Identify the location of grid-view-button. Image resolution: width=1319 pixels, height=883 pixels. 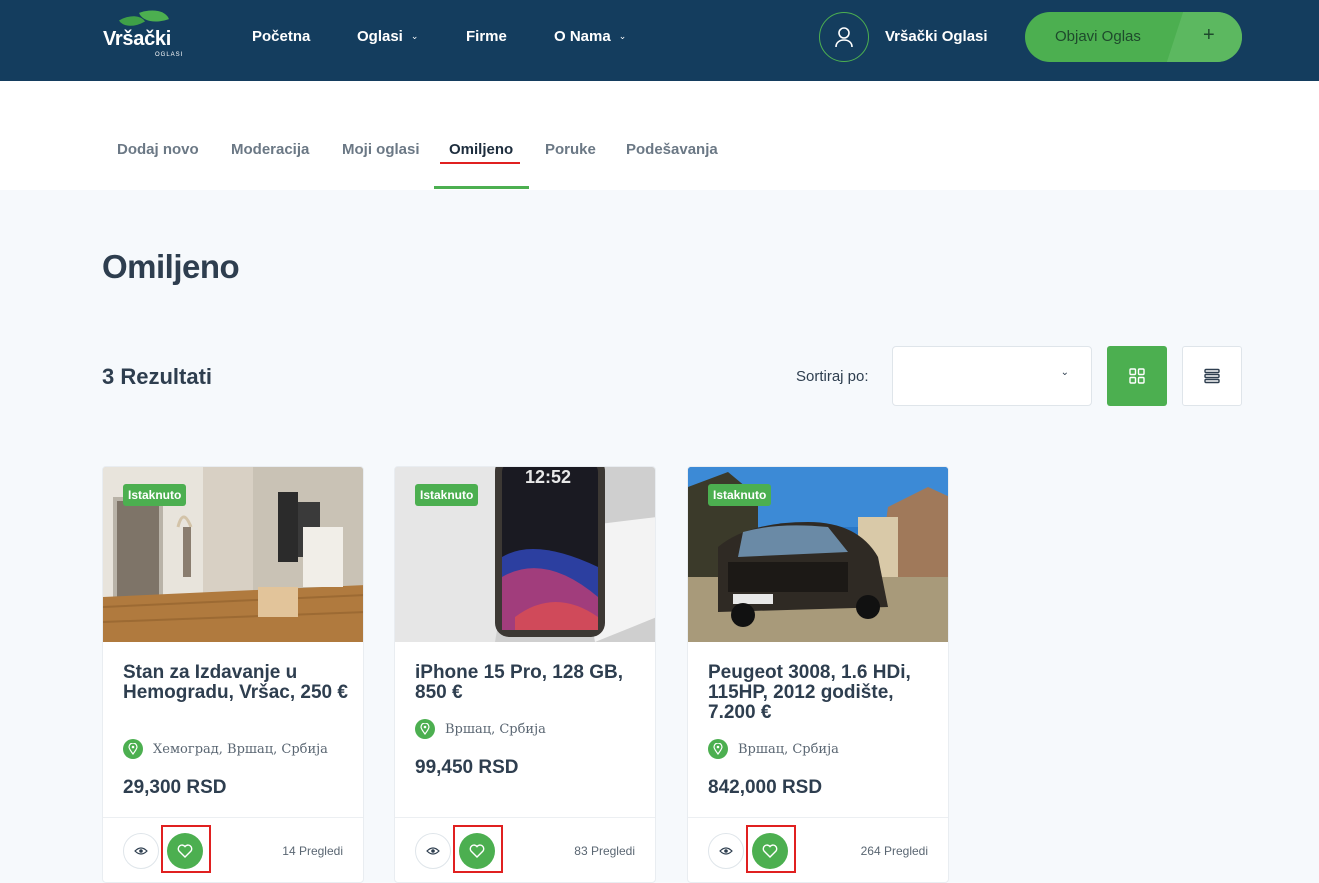
(1137, 376).